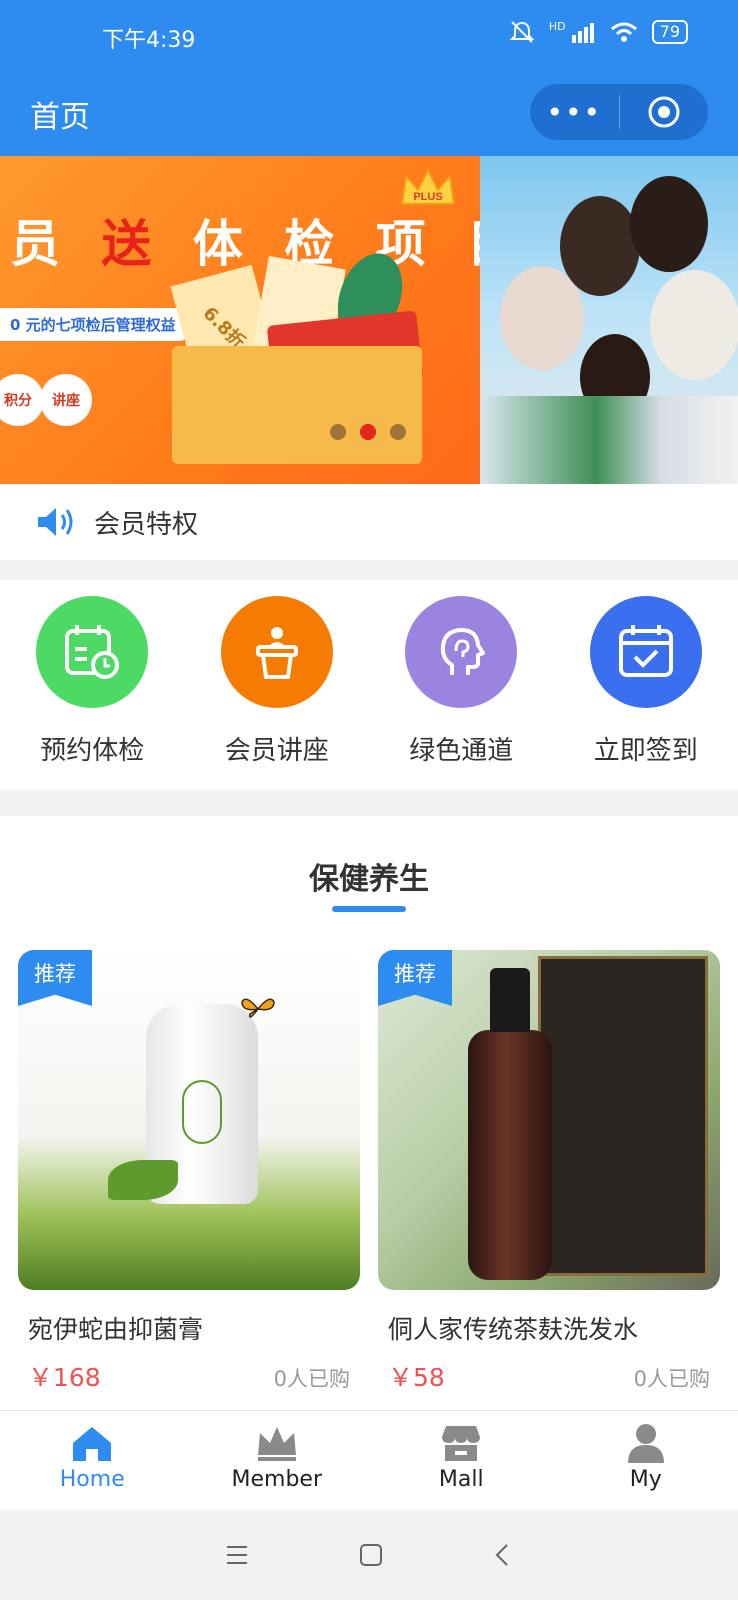  I want to click on status-icons: HD 79, so click(598, 32).